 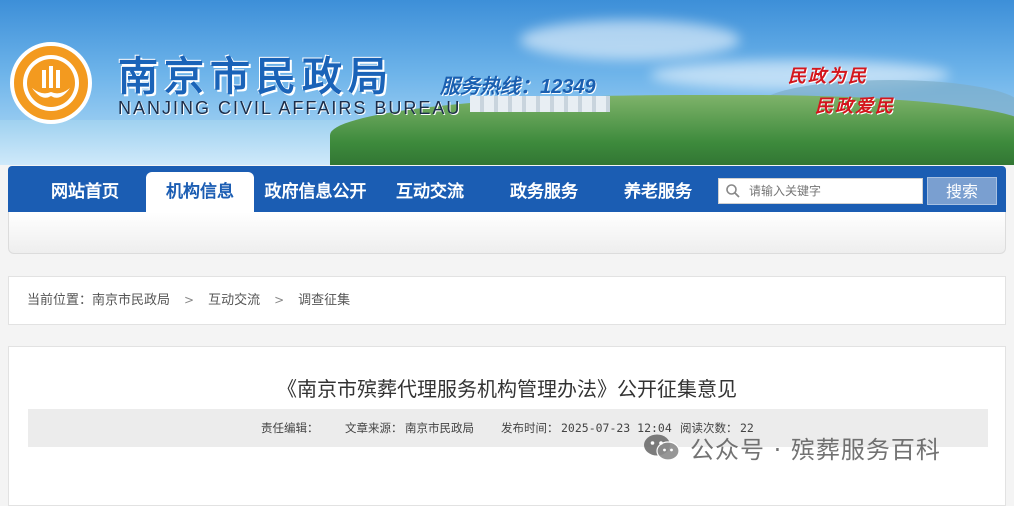 I want to click on meta-time-label: 发布时间：, so click(x=530, y=428).